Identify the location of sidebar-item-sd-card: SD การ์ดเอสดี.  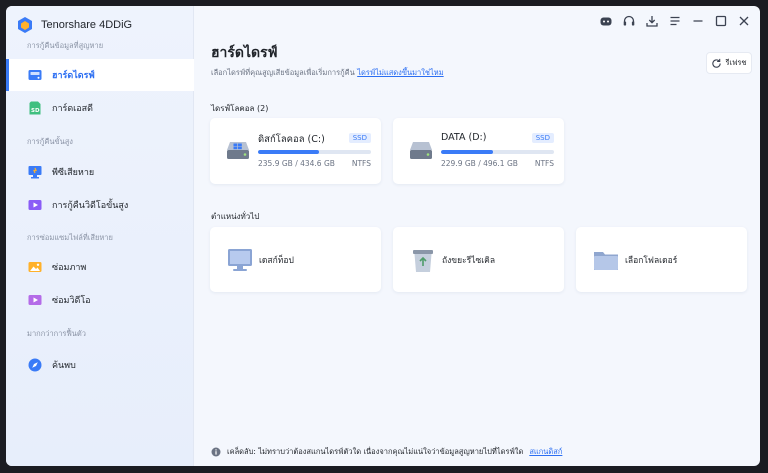
(100, 108).